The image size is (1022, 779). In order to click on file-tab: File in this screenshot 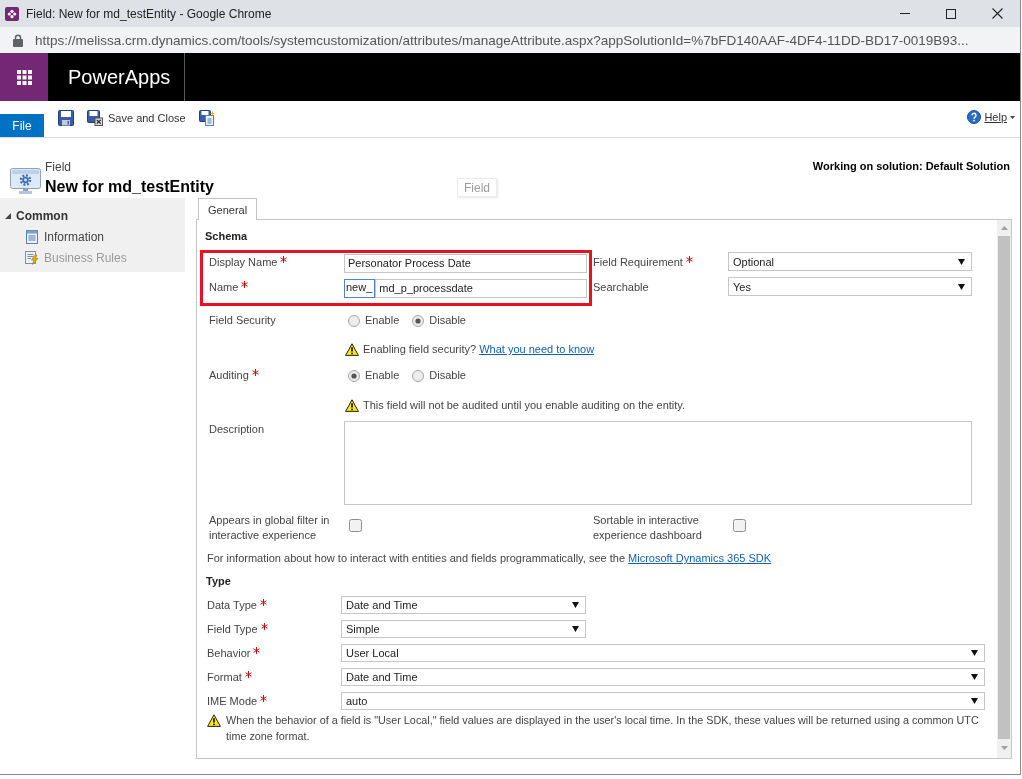, I will do `click(22, 125)`.